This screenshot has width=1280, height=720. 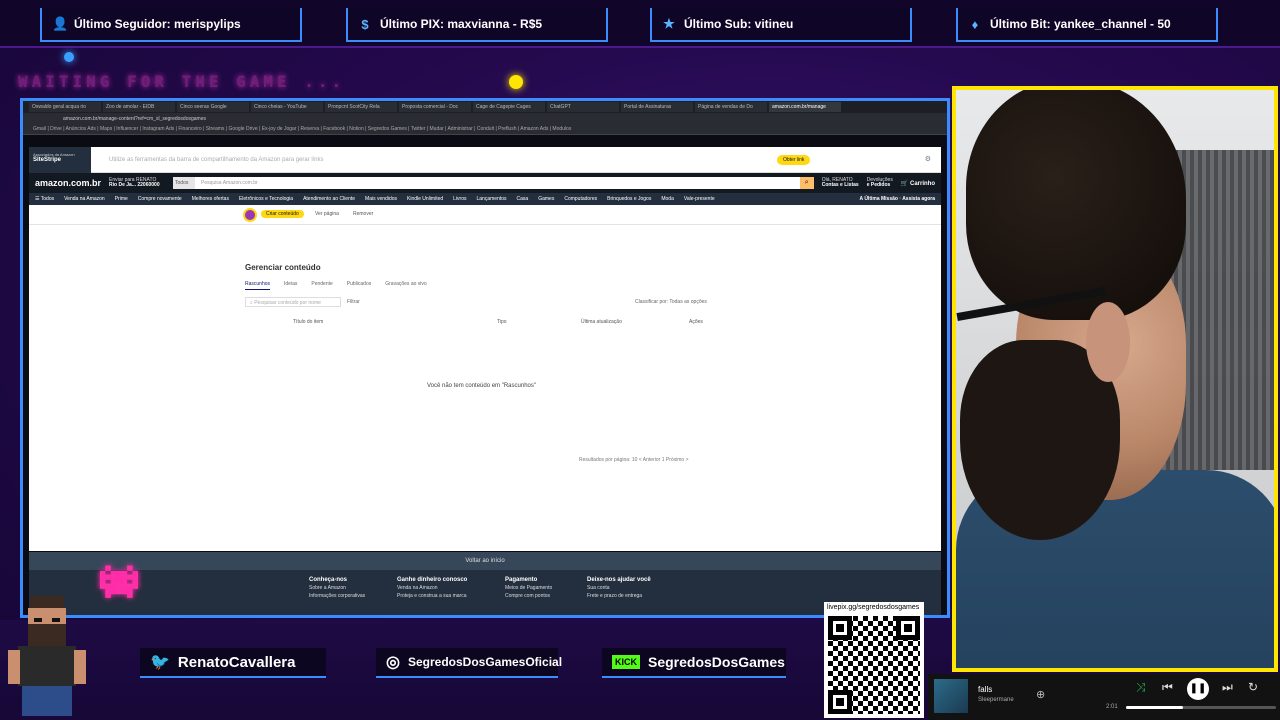 I want to click on subnav-item: Melhores ofertas, so click(x=210, y=199).